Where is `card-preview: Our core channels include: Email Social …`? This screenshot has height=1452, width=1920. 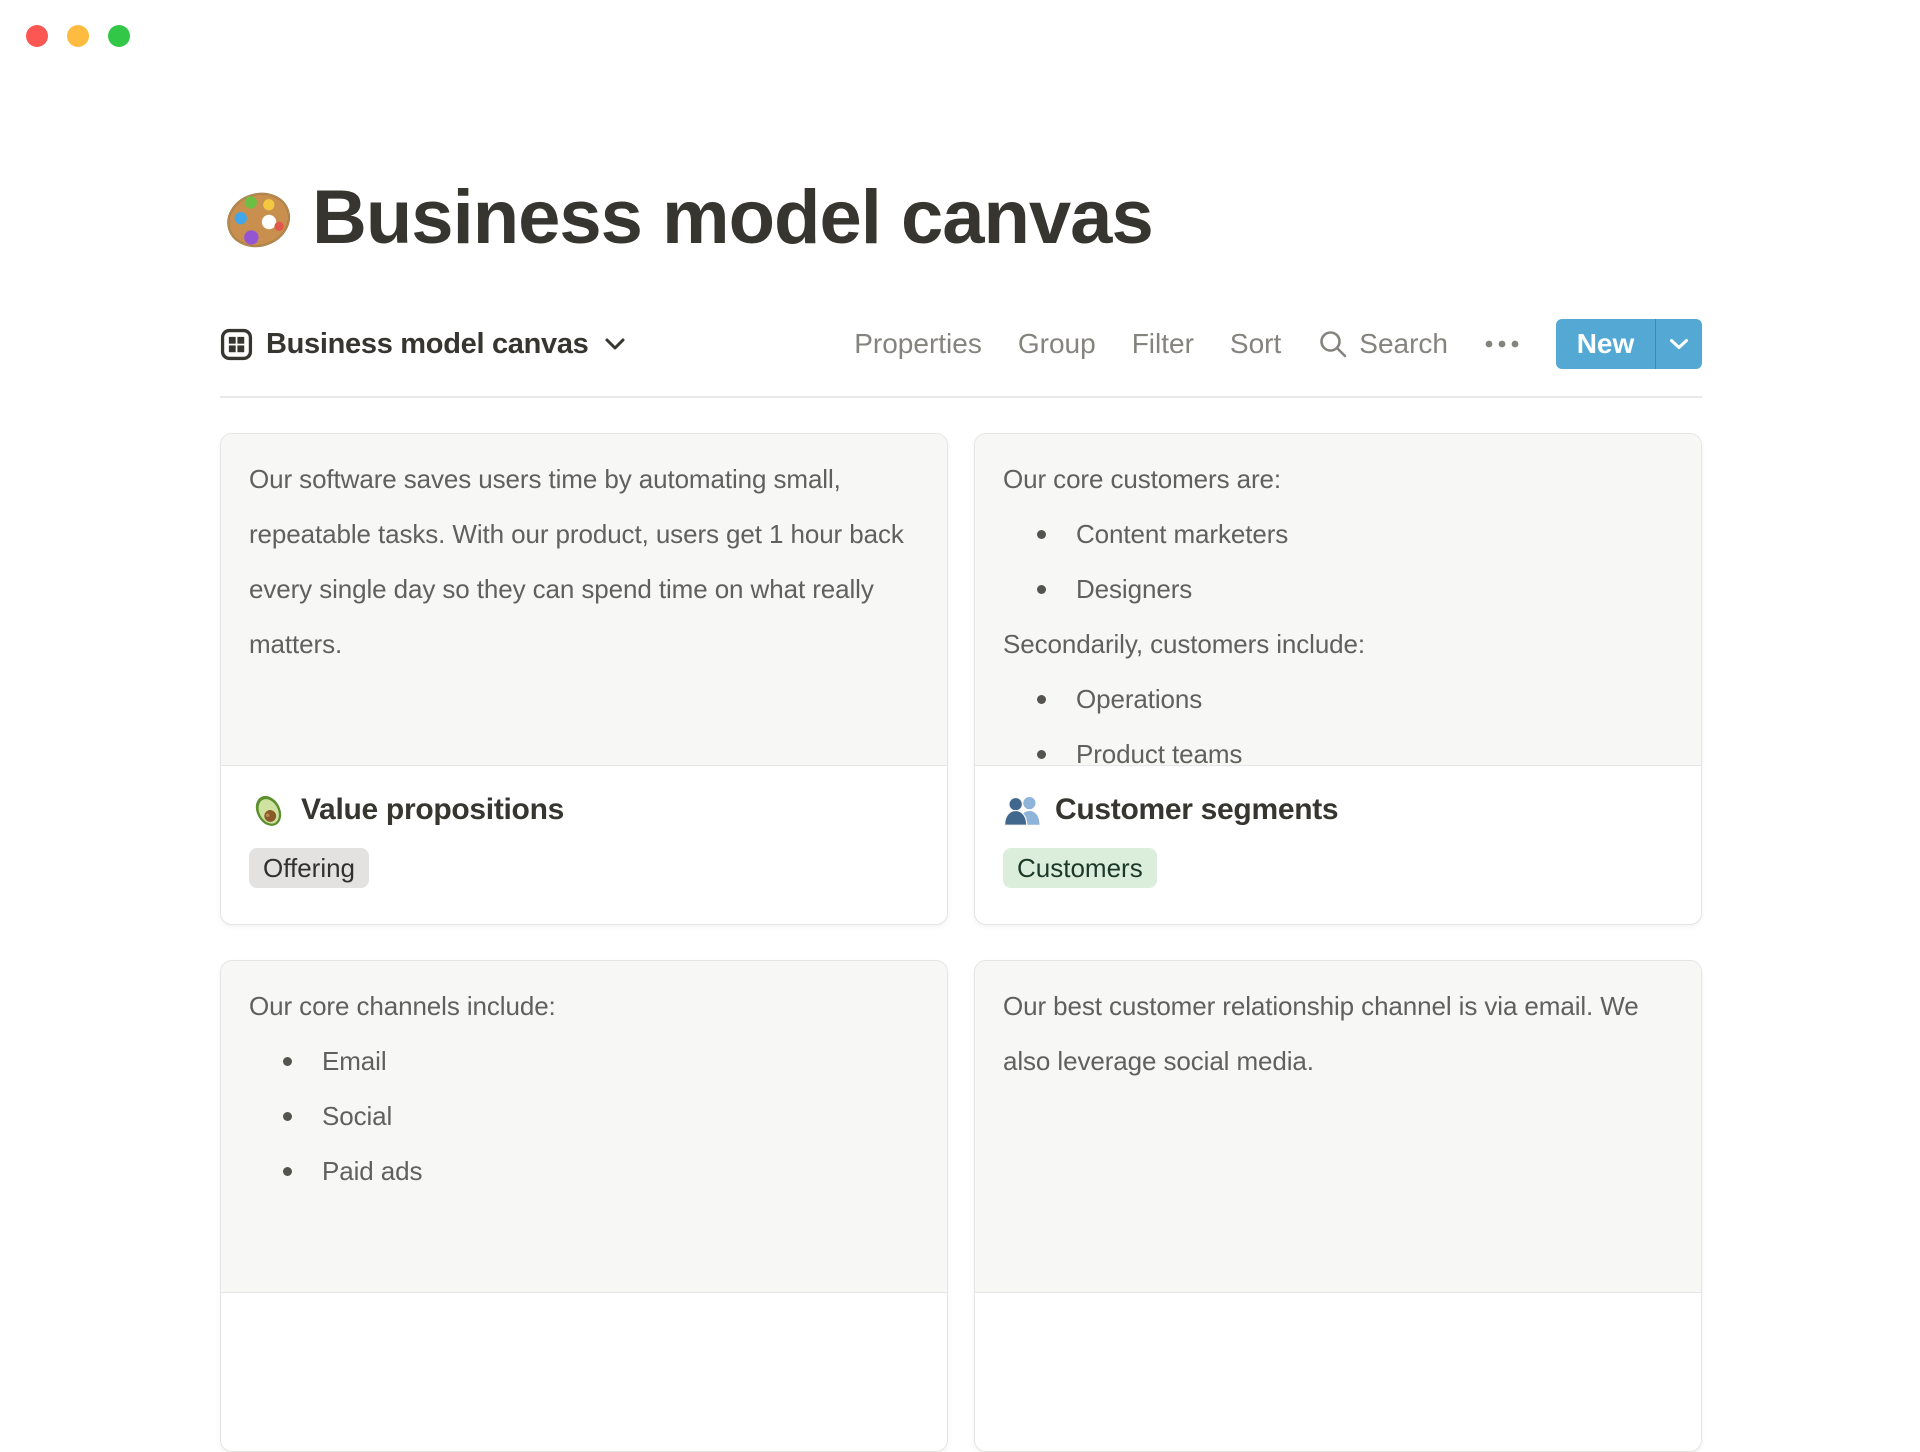 card-preview: Our core channels include: Email Social … is located at coordinates (584, 1127).